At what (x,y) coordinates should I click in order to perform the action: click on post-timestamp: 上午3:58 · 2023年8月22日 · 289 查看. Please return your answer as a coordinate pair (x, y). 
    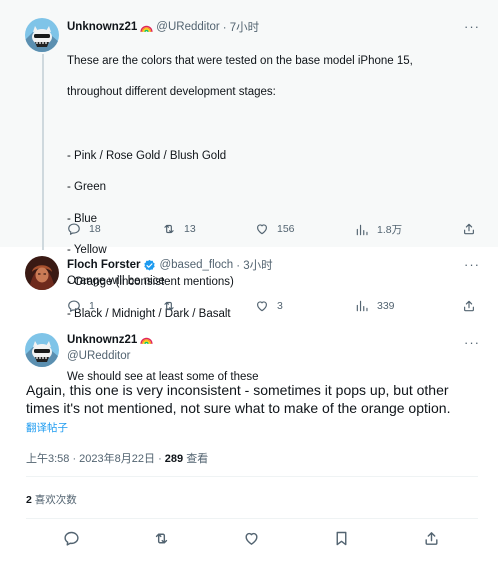
    Looking at the image, I should click on (117, 458).